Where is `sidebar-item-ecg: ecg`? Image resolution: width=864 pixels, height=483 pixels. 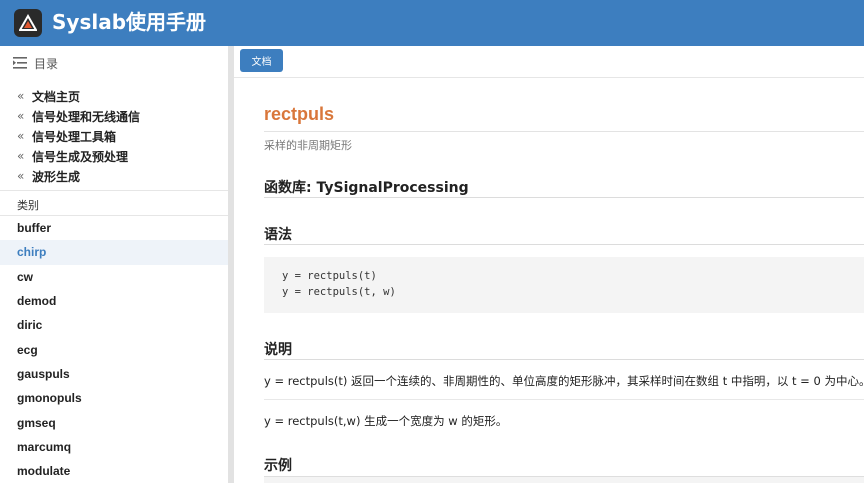
sidebar-item-ecg: ecg is located at coordinates (114, 349).